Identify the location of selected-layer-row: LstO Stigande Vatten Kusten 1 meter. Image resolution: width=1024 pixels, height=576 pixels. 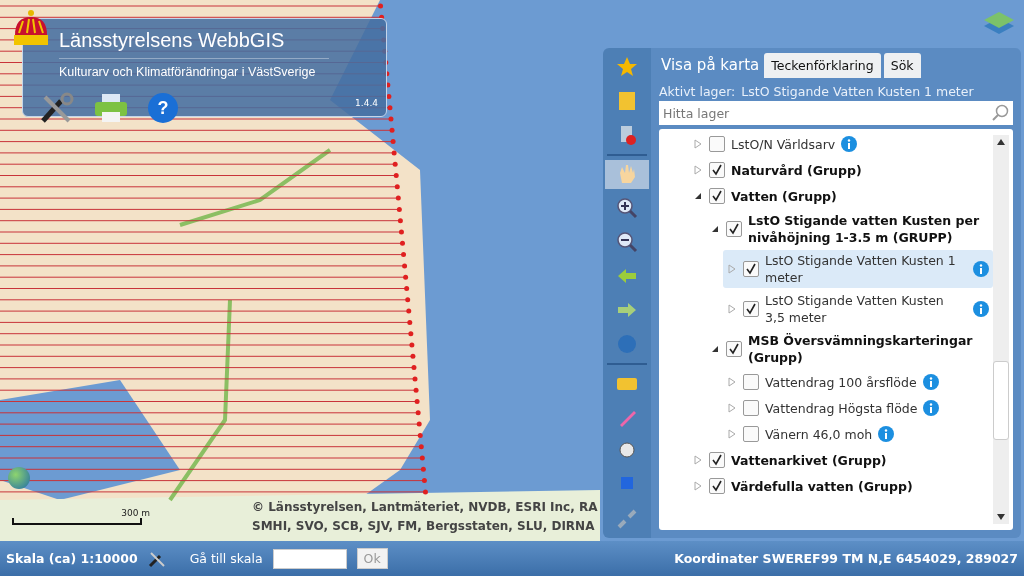
(858, 269).